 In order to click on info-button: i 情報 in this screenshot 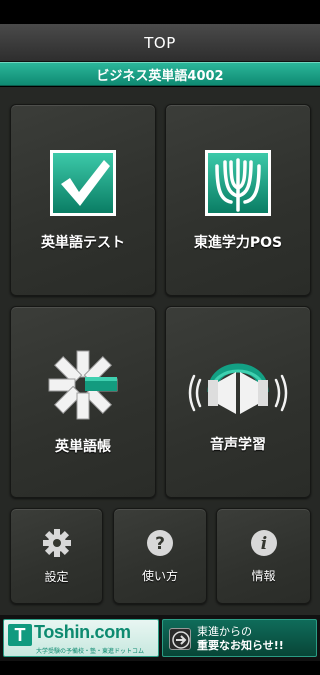, I will do `click(263, 556)`.